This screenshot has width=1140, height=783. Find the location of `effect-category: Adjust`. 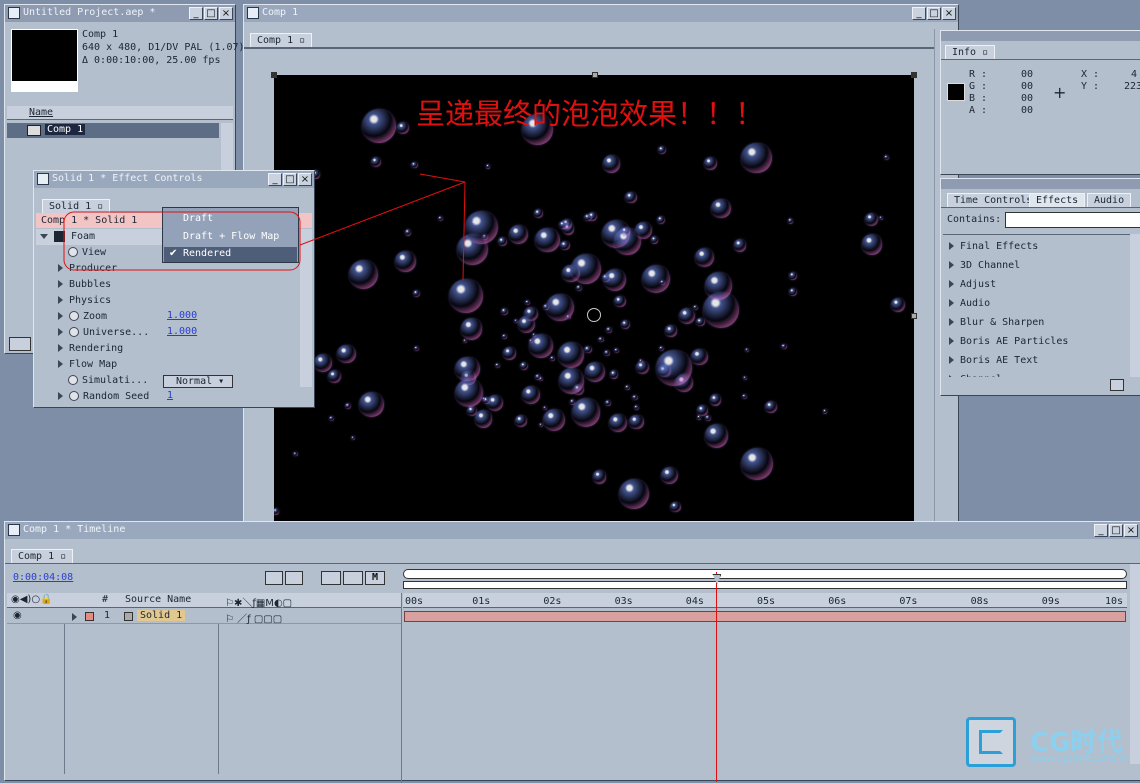

effect-category: Adjust is located at coordinates (972, 284).